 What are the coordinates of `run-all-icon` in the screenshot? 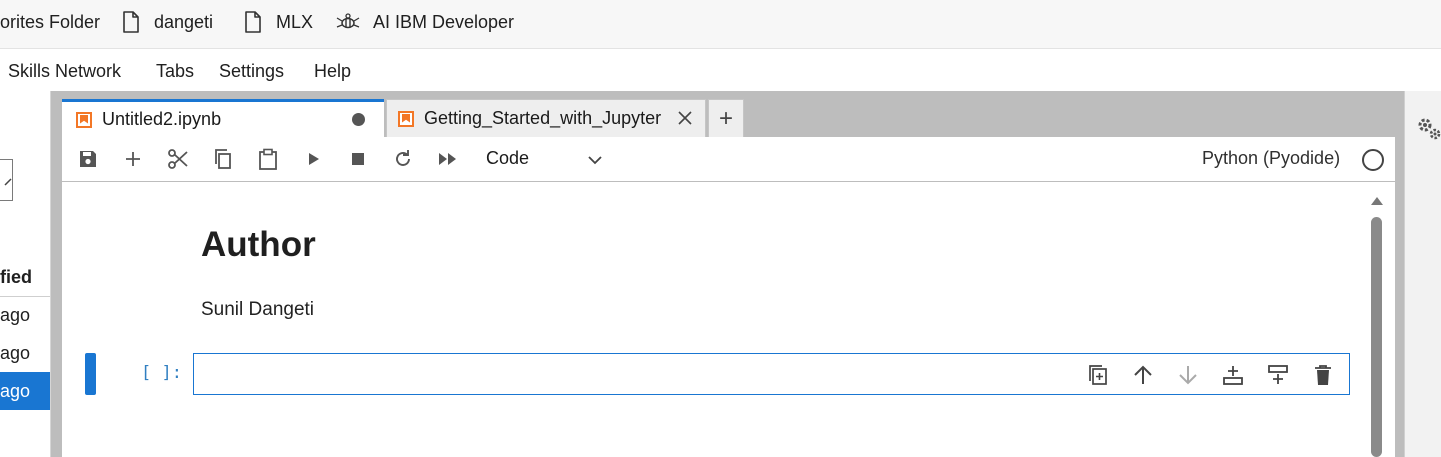 It's located at (447, 159).